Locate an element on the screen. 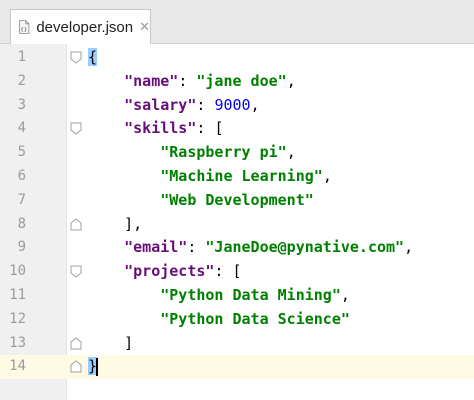 Image resolution: width=474 pixels, height=400 pixels. code-text: "Python Data Science" is located at coordinates (219, 320).